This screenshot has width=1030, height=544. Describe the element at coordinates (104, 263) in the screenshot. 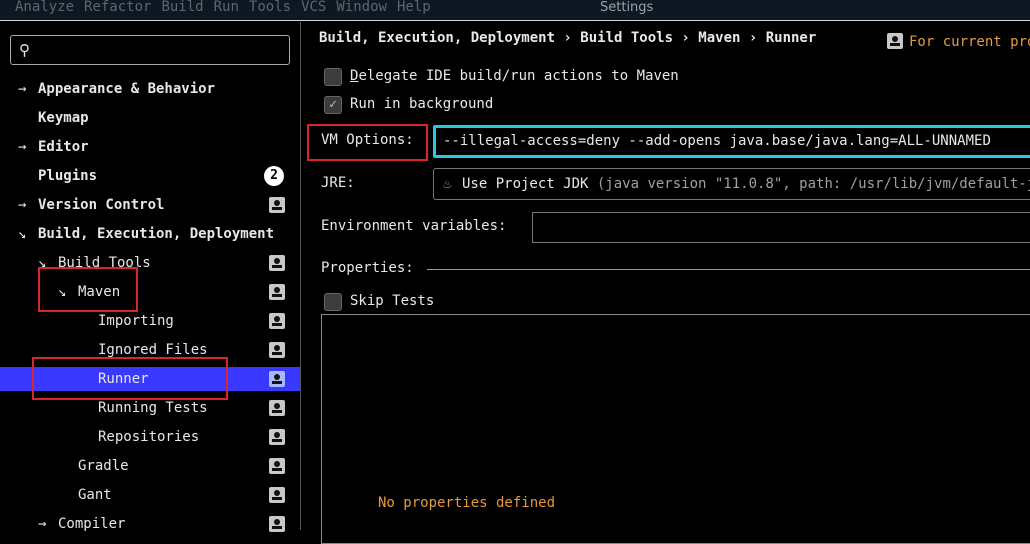

I see `tree-item-label: Build Tools` at that location.